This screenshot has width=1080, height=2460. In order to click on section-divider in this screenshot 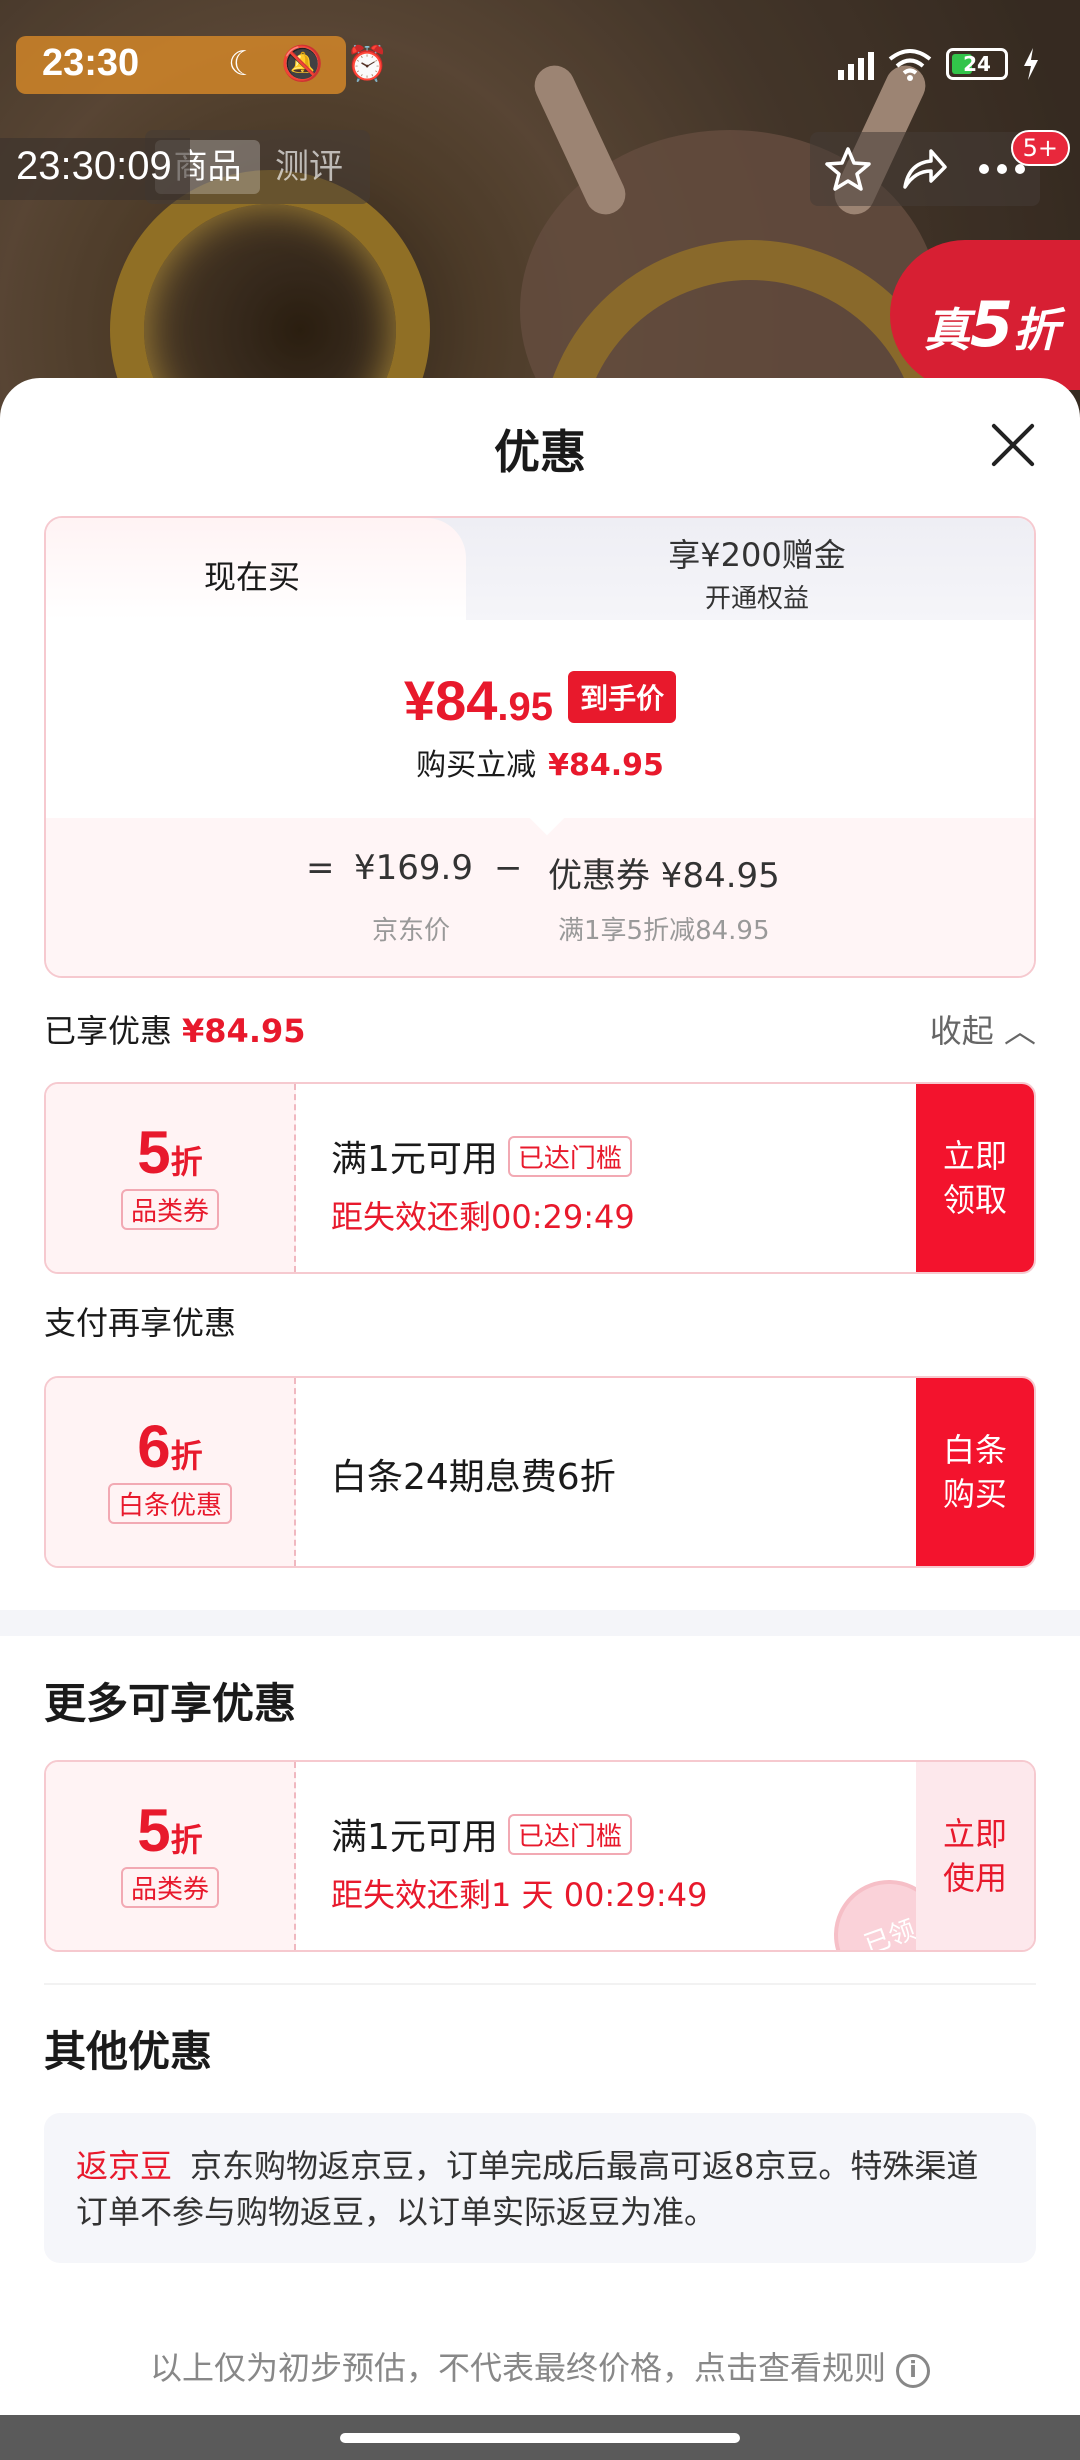, I will do `click(540, 1623)`.